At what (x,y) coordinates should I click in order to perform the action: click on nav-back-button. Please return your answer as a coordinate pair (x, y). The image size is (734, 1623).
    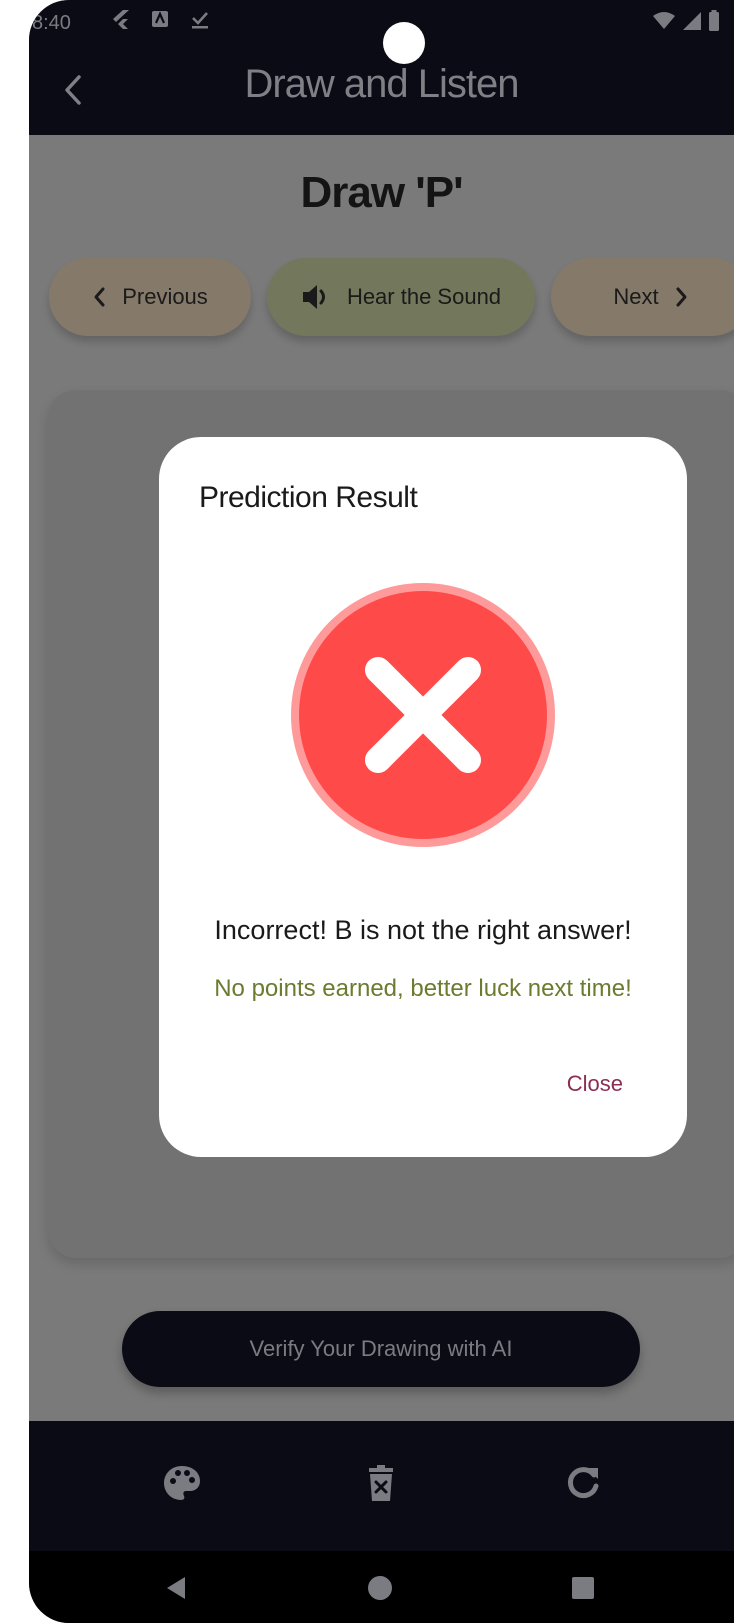
    Looking at the image, I should click on (177, 1588).